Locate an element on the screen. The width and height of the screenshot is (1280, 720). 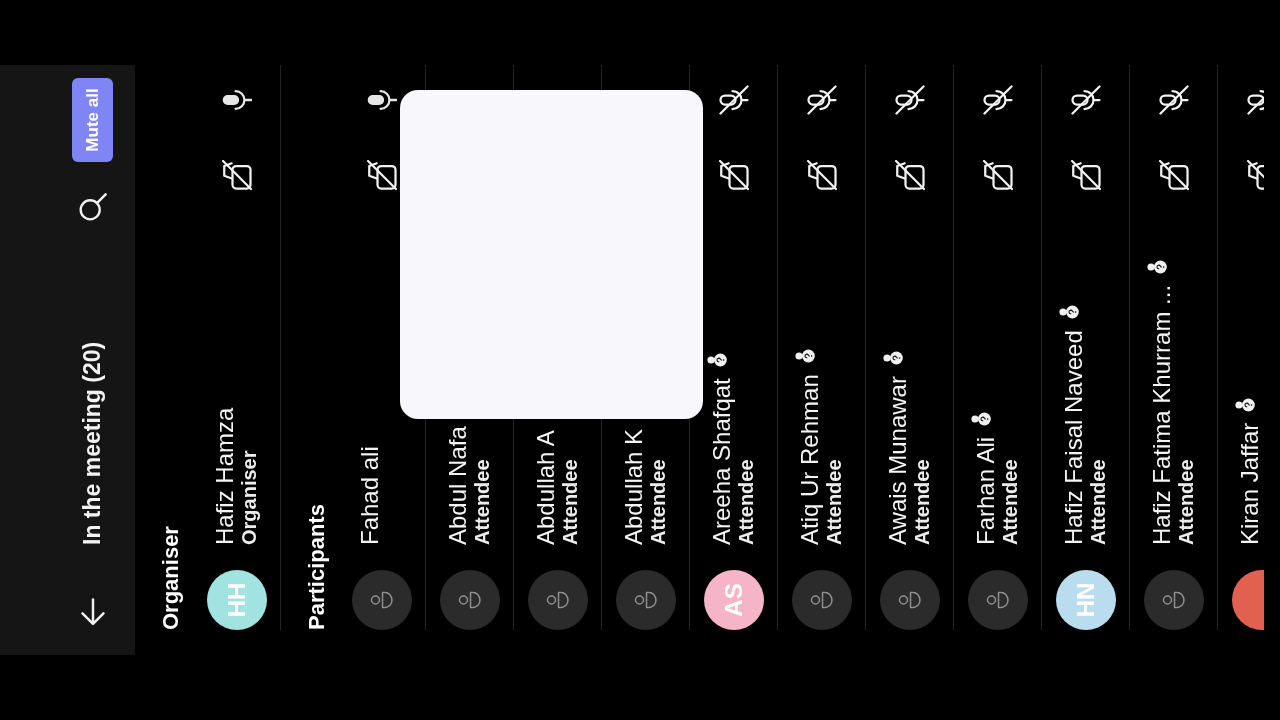
search-icon is located at coordinates (92, 207).